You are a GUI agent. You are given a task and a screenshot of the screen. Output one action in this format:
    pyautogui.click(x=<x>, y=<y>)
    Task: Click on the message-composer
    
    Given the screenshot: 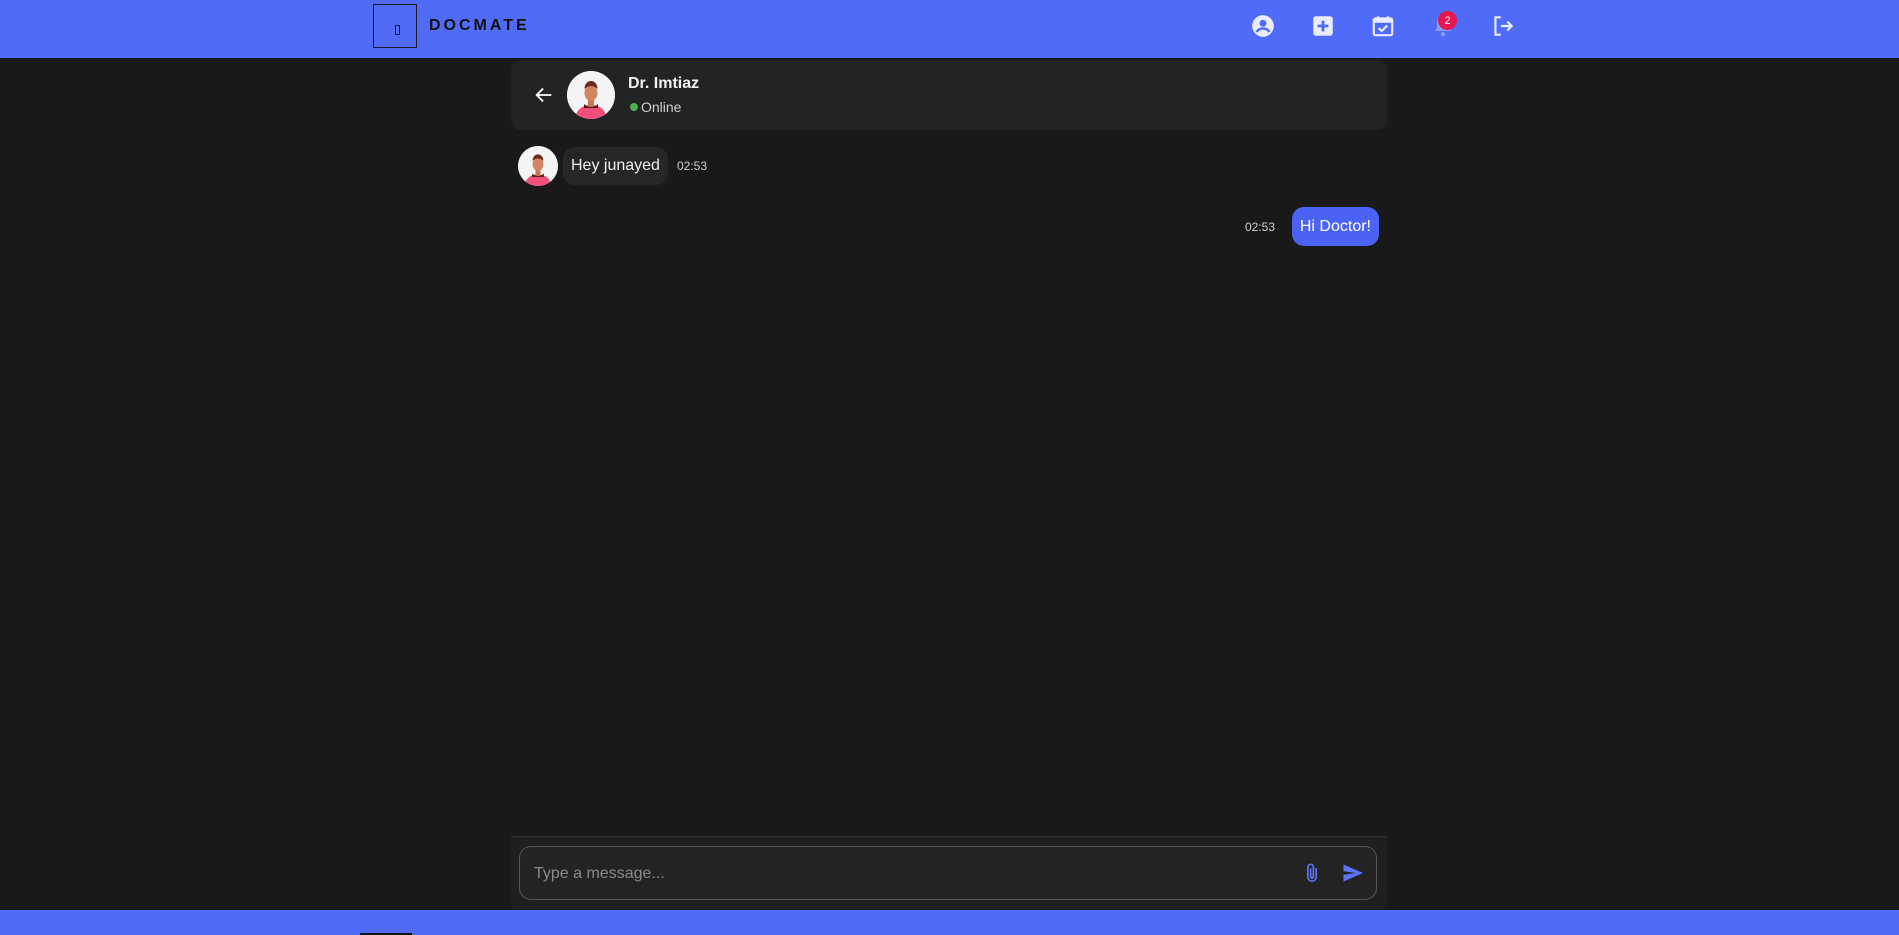 What is the action you would take?
    pyautogui.click(x=948, y=873)
    